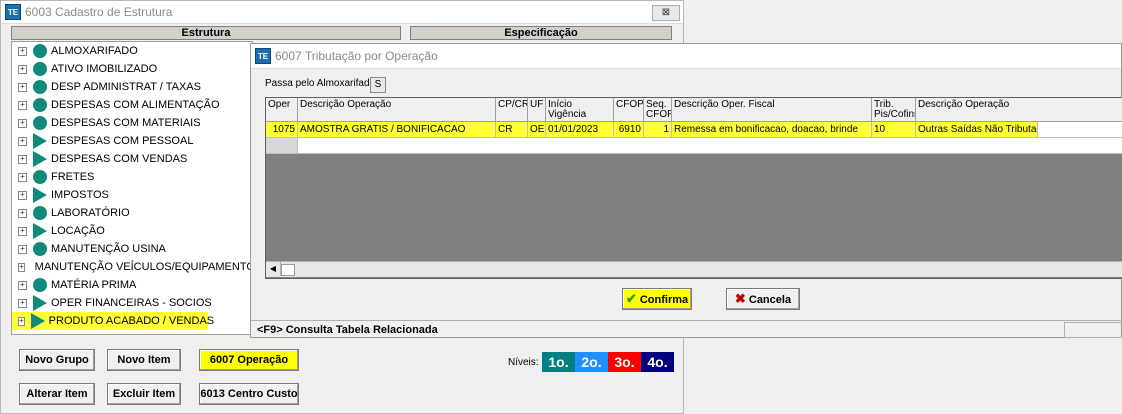  I want to click on dialog-title: 6007 Tributação por Operação, so click(356, 56).